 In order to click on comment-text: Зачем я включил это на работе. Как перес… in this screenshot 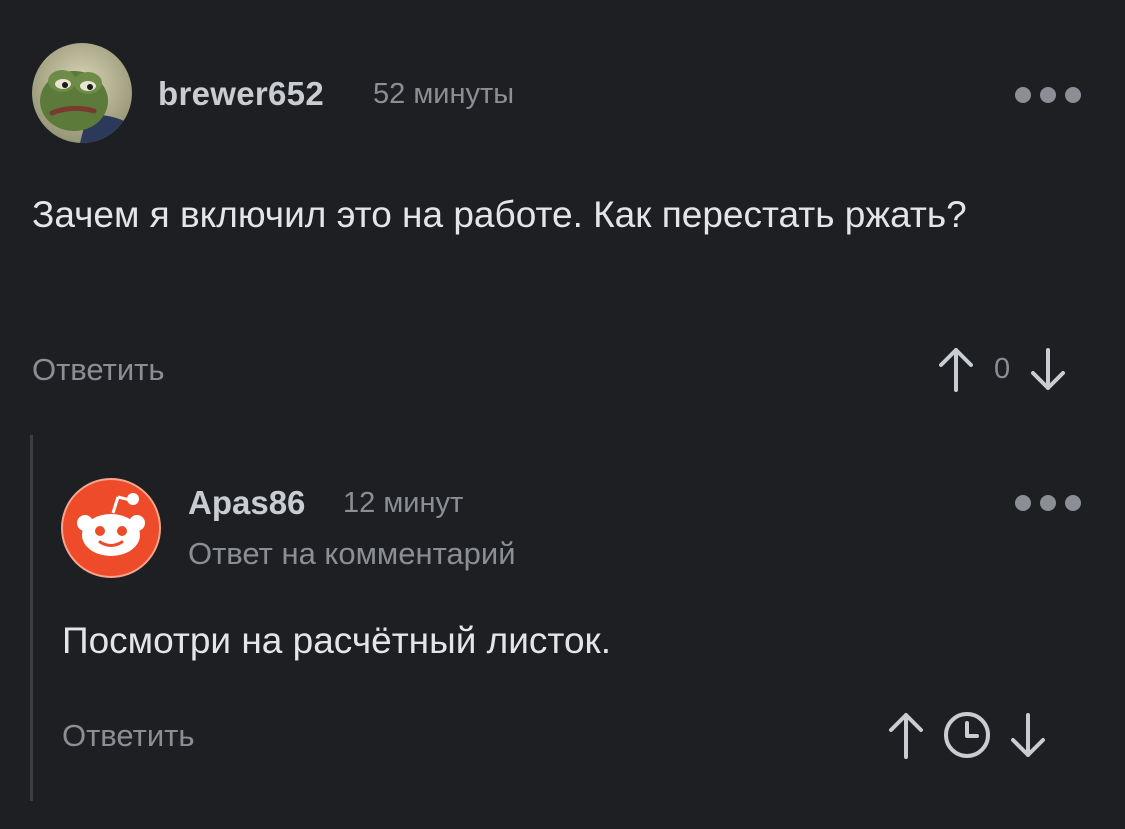, I will do `click(499, 214)`.